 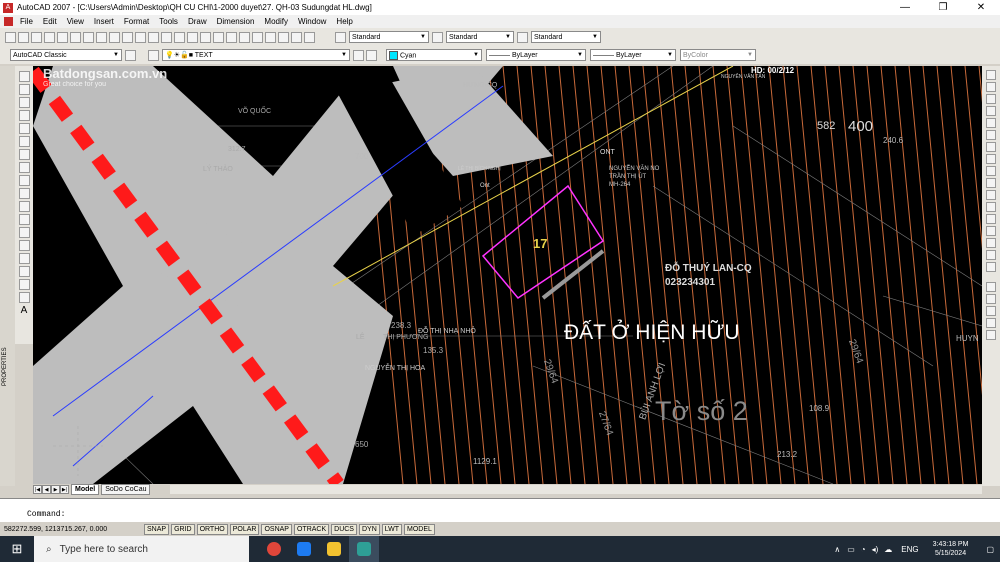 What do you see at coordinates (718, 55) in the screenshot?
I see `plotstyle-dropdown: ByColor ▼` at bounding box center [718, 55].